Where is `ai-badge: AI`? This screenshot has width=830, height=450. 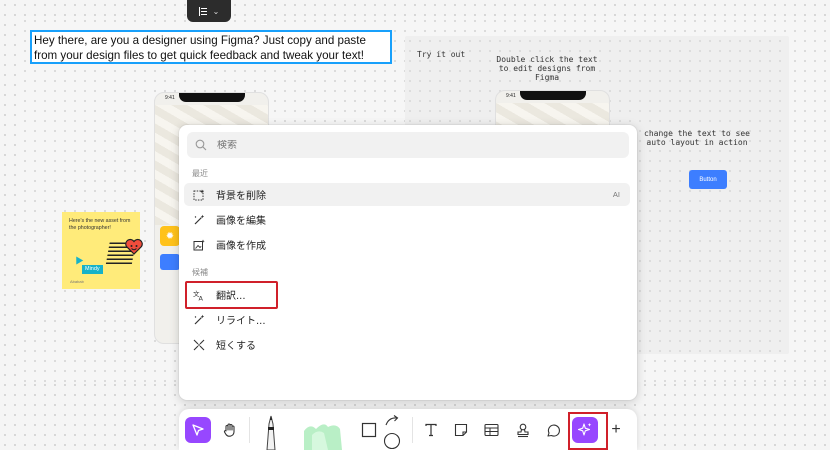 ai-badge: AI is located at coordinates (616, 194).